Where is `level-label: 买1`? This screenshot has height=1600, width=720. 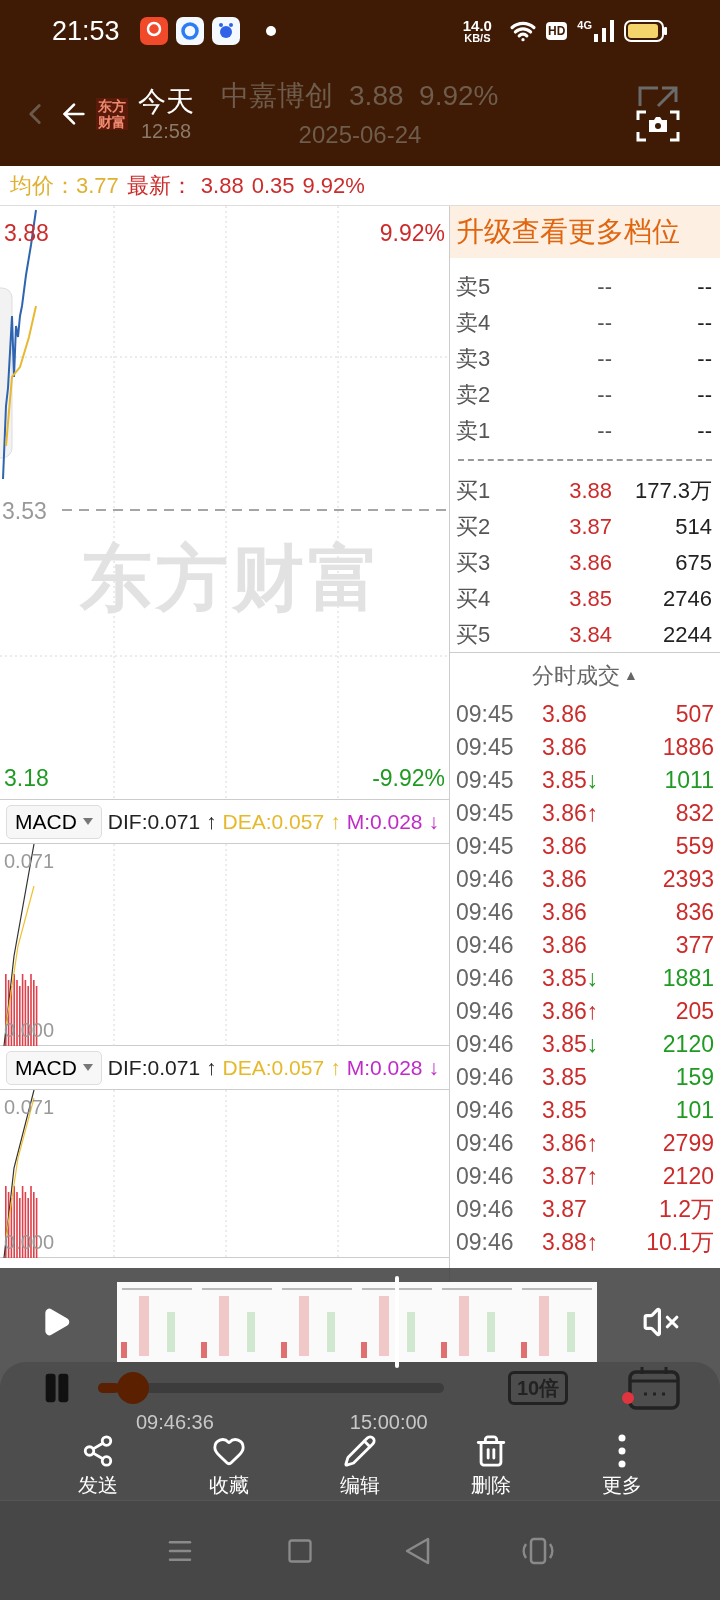 level-label: 买1 is located at coordinates (473, 490).